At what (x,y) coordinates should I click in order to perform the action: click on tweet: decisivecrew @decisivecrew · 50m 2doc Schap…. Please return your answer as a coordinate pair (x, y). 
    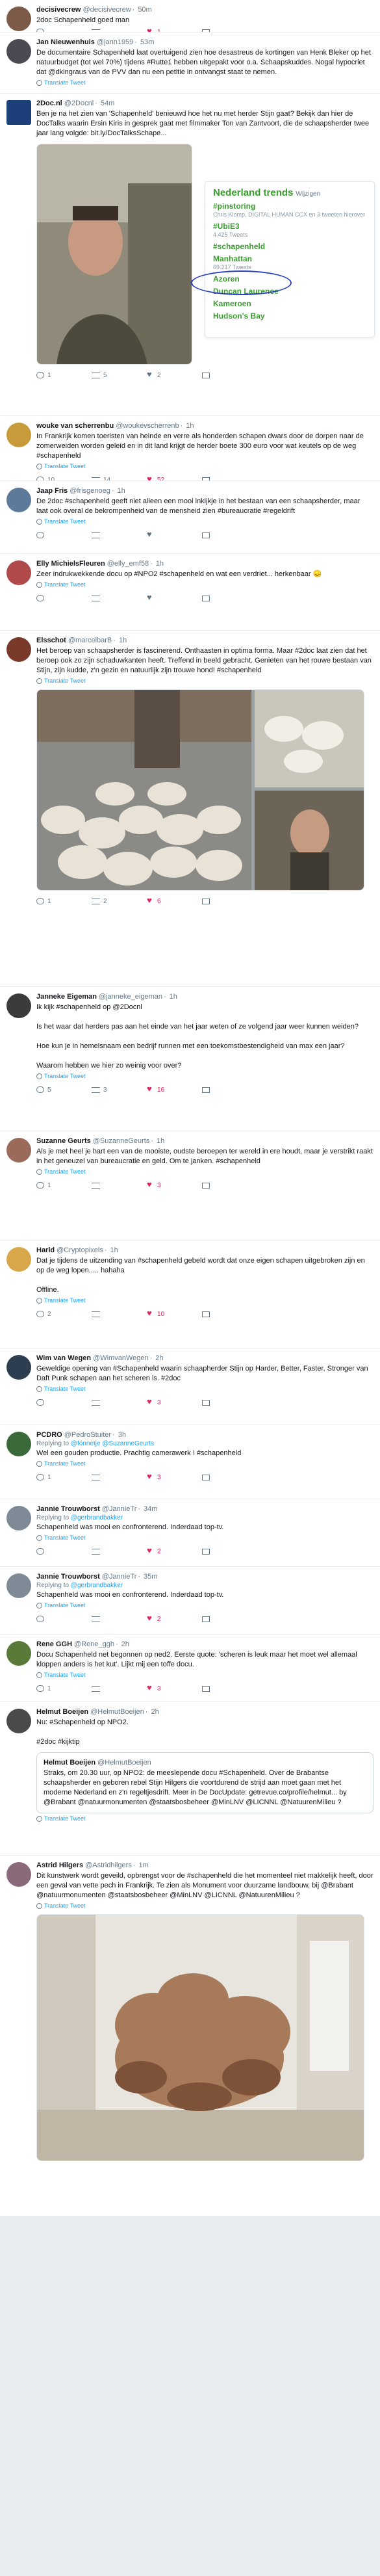
    Looking at the image, I should click on (190, 16).